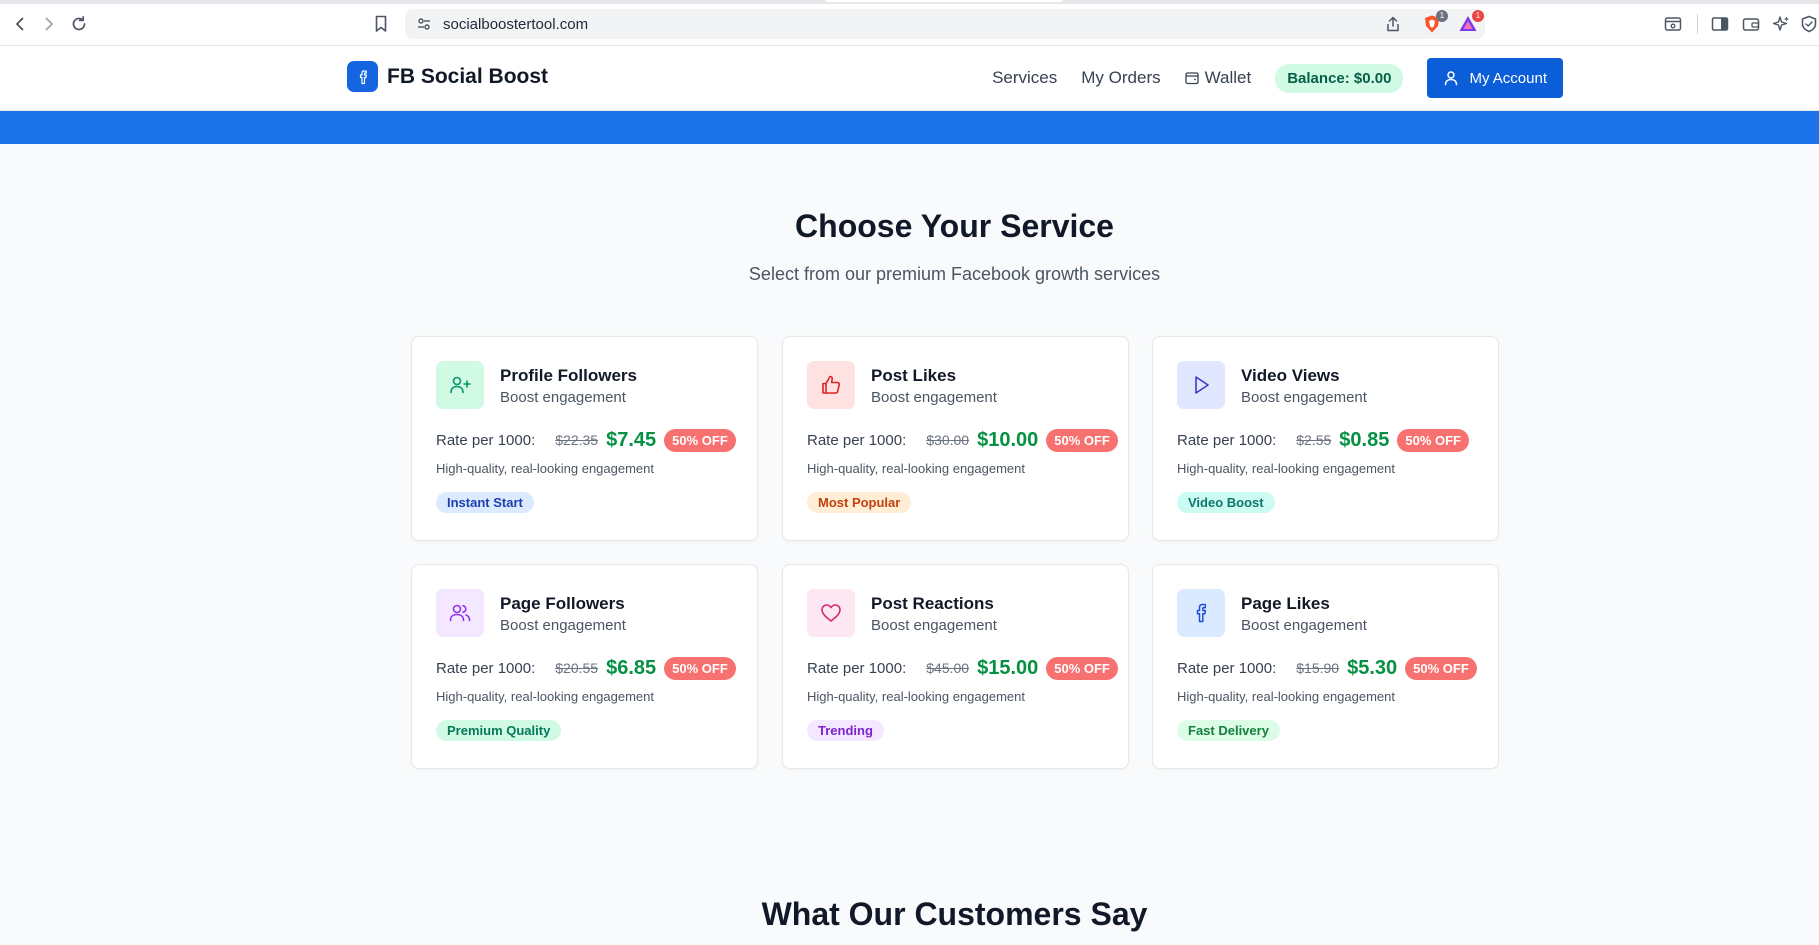 The image size is (1819, 945). I want to click on service-tag: Most Popular, so click(859, 502).